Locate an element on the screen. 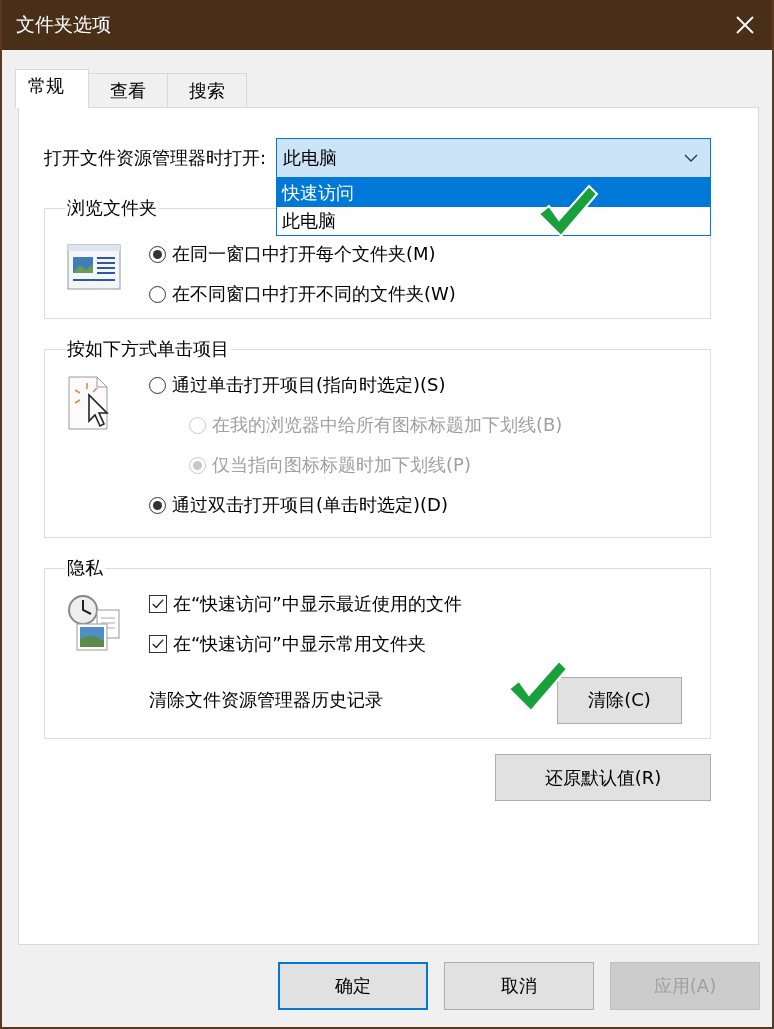 The height and width of the screenshot is (1029, 774). tab: 常规 is located at coordinates (52, 88).